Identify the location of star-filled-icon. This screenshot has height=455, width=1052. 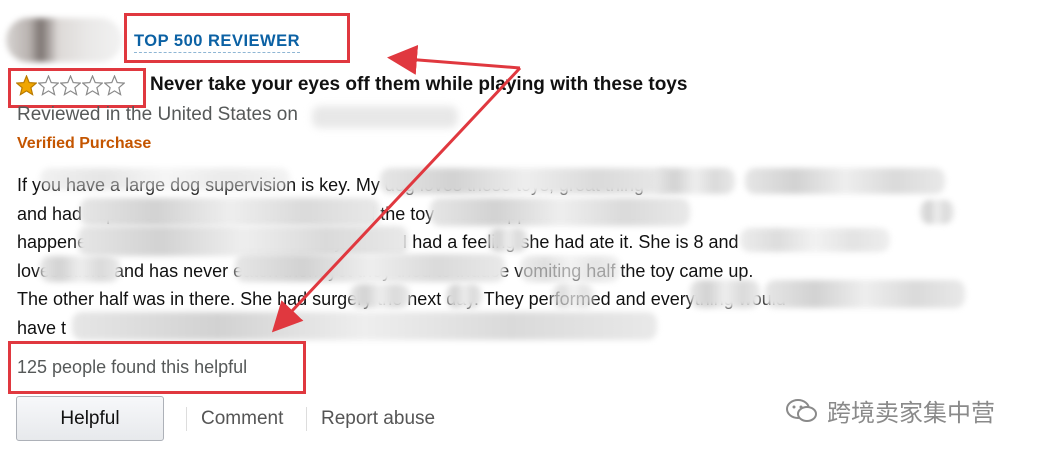
(26, 85).